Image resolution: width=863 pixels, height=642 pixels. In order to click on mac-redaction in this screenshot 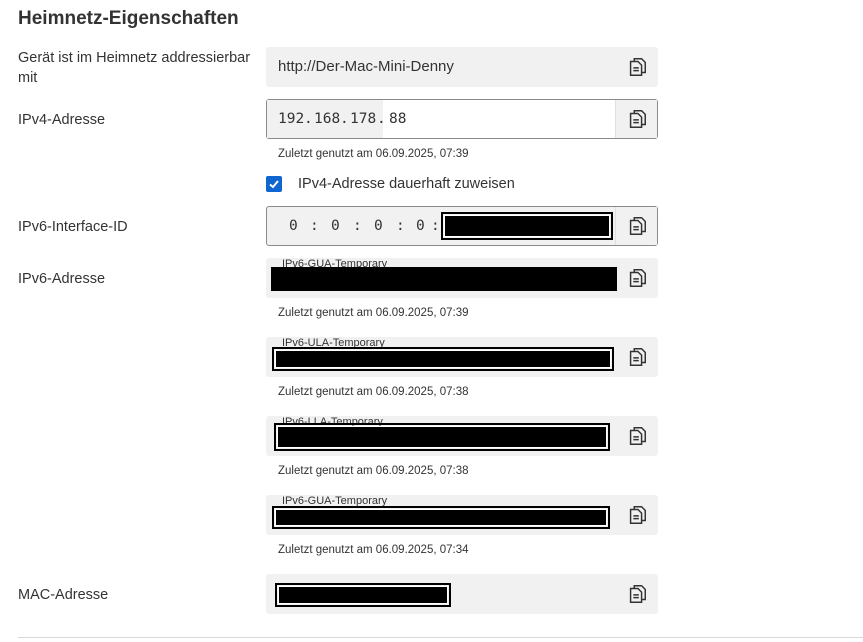, I will do `click(363, 595)`.